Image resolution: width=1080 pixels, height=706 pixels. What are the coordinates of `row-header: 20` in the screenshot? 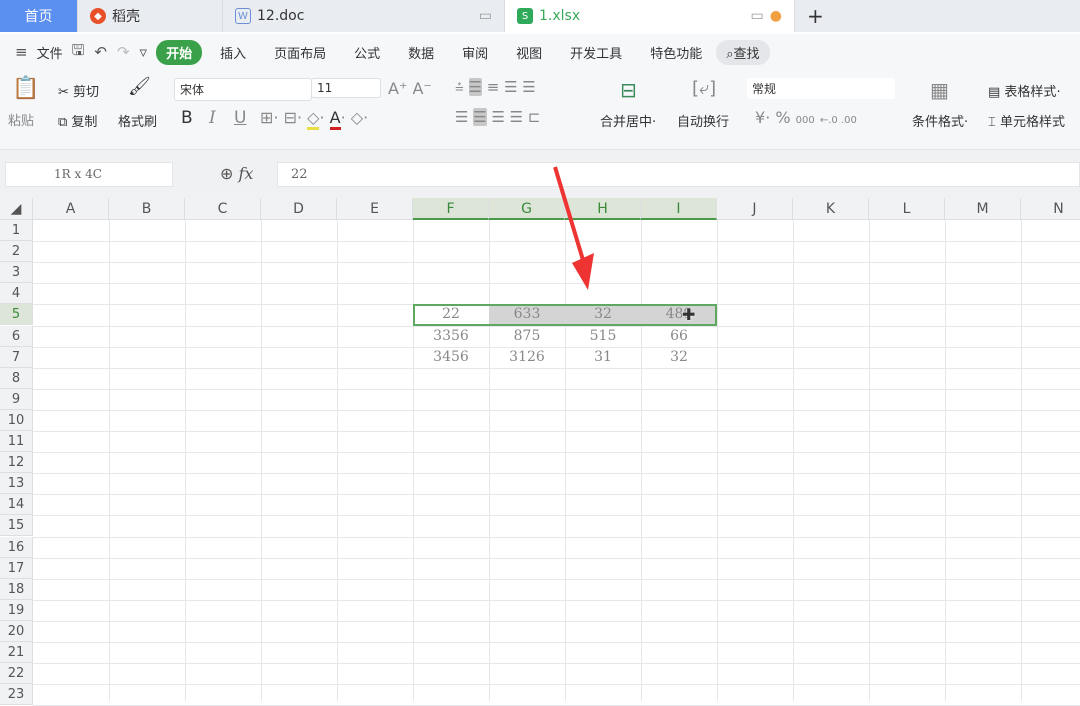 It's located at (16, 631).